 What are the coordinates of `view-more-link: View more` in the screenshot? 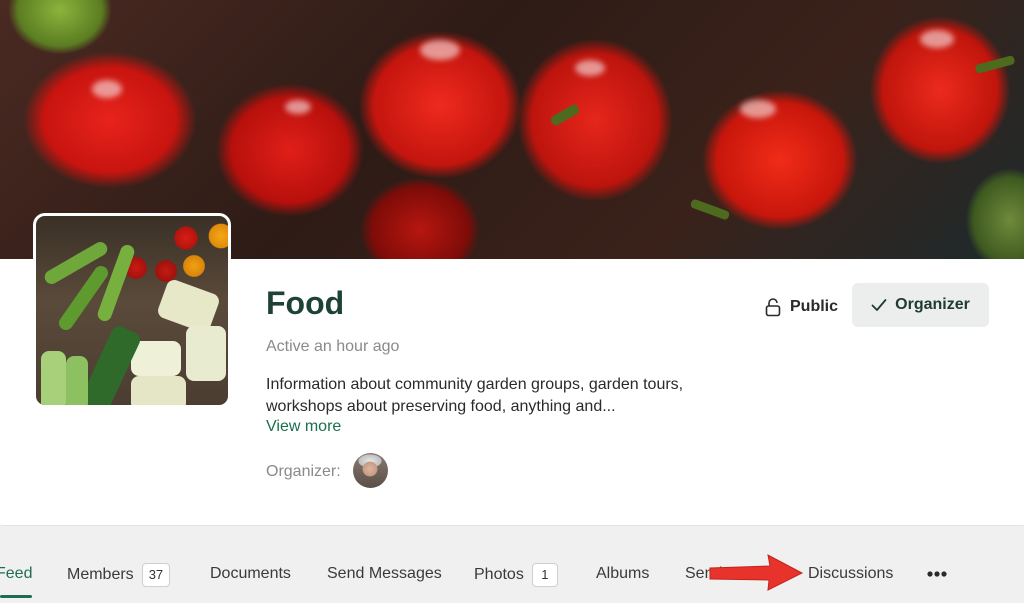 It's located at (303, 427).